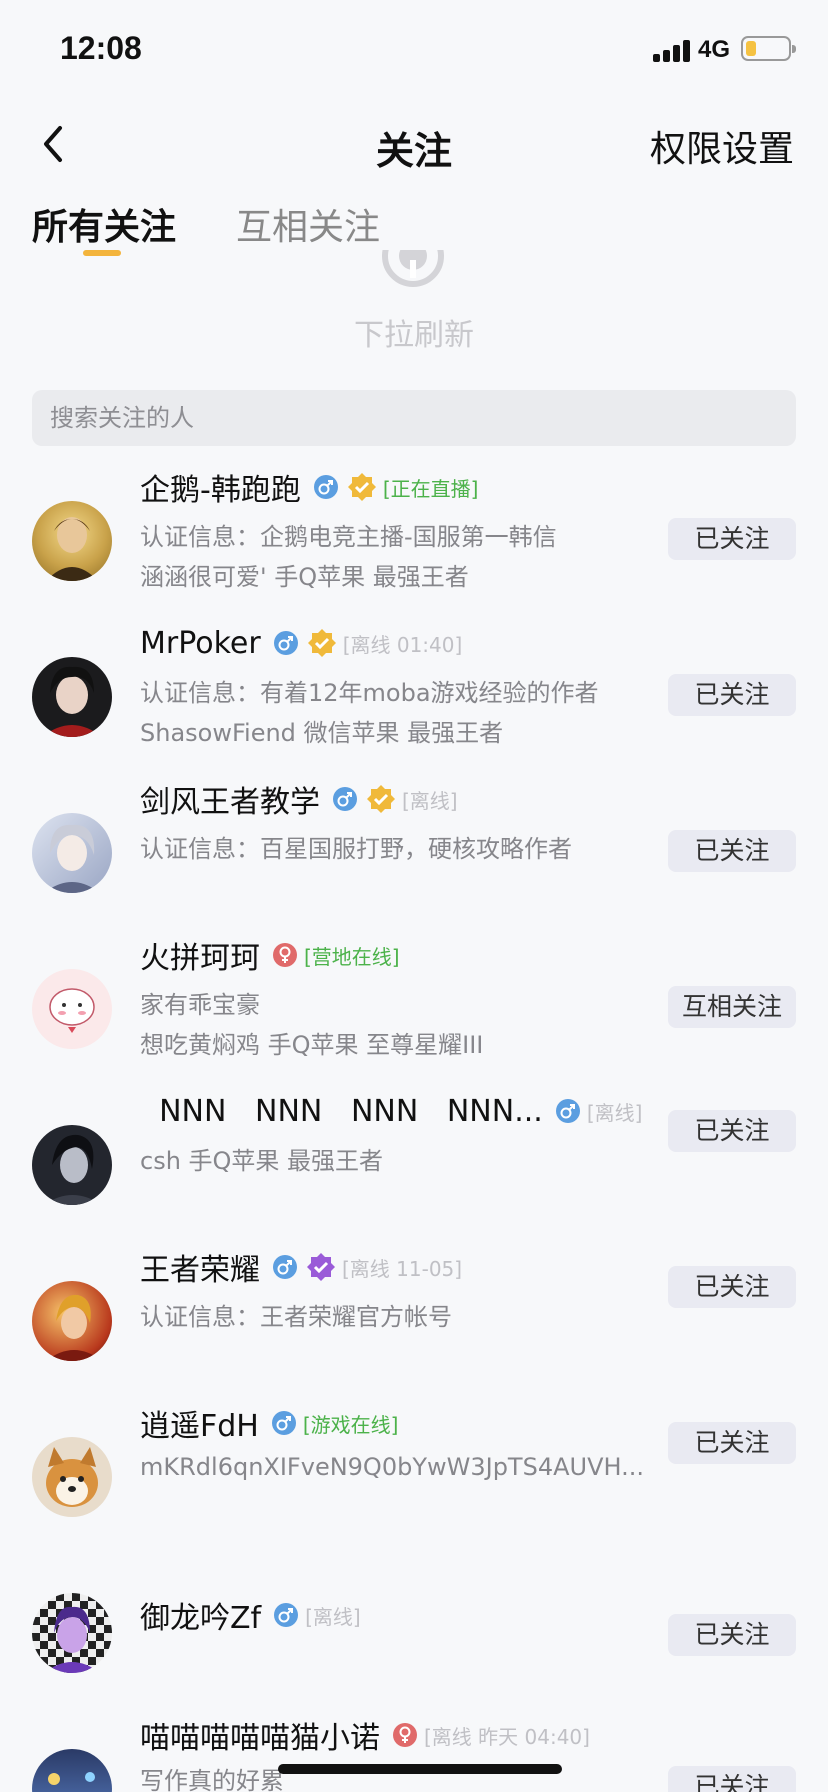 Image resolution: width=828 pixels, height=1792 pixels. I want to click on back-button, so click(53, 144).